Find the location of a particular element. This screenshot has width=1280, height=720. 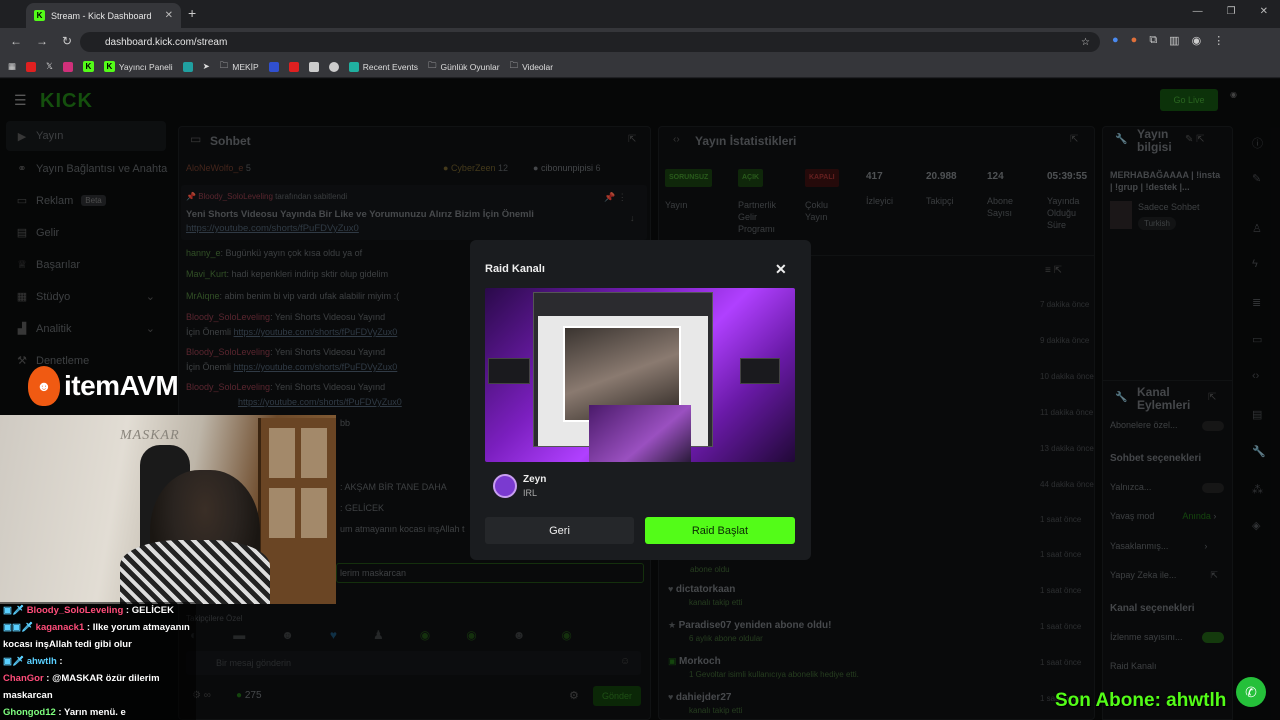

new-tab-icon: + is located at coordinates (192, 13).